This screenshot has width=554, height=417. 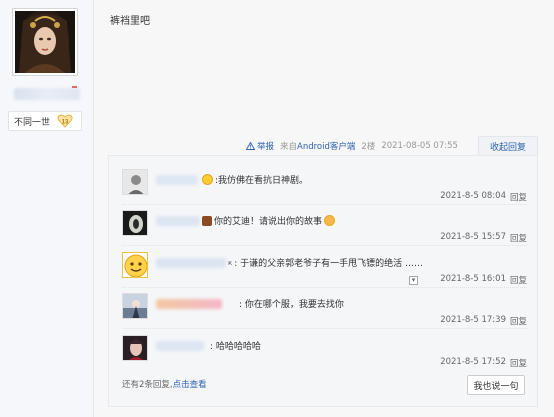 What do you see at coordinates (473, 237) in the screenshot?
I see `reply-time: 2021-8-5 15:57` at bounding box center [473, 237].